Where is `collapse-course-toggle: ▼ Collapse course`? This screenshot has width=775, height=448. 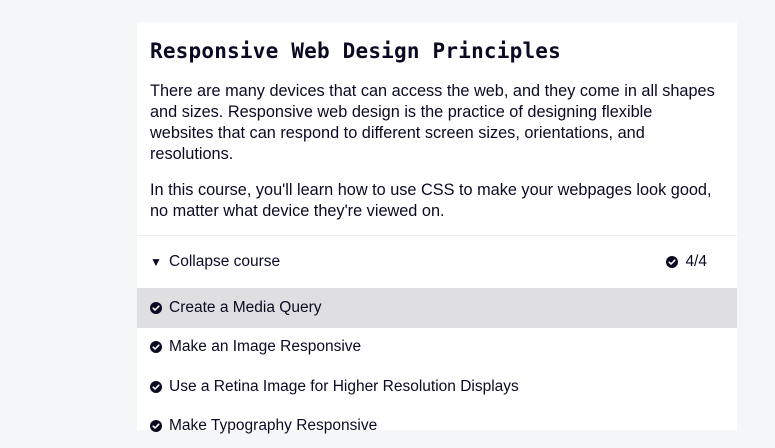 collapse-course-toggle: ▼ Collapse course is located at coordinates (215, 262).